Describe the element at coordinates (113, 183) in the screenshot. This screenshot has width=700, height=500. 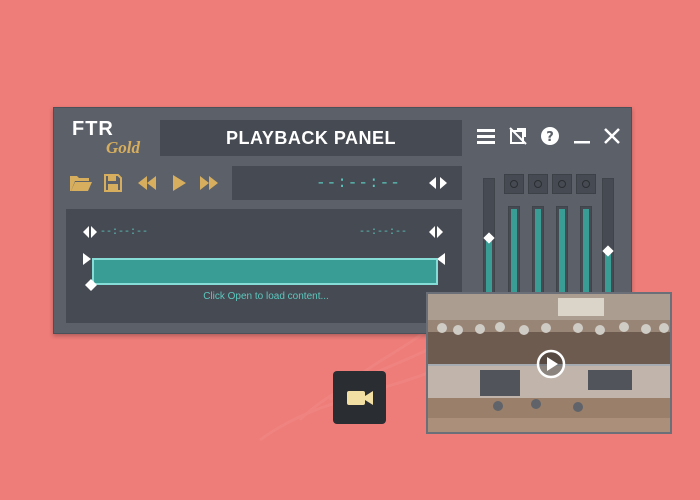
I see `save-icon` at that location.